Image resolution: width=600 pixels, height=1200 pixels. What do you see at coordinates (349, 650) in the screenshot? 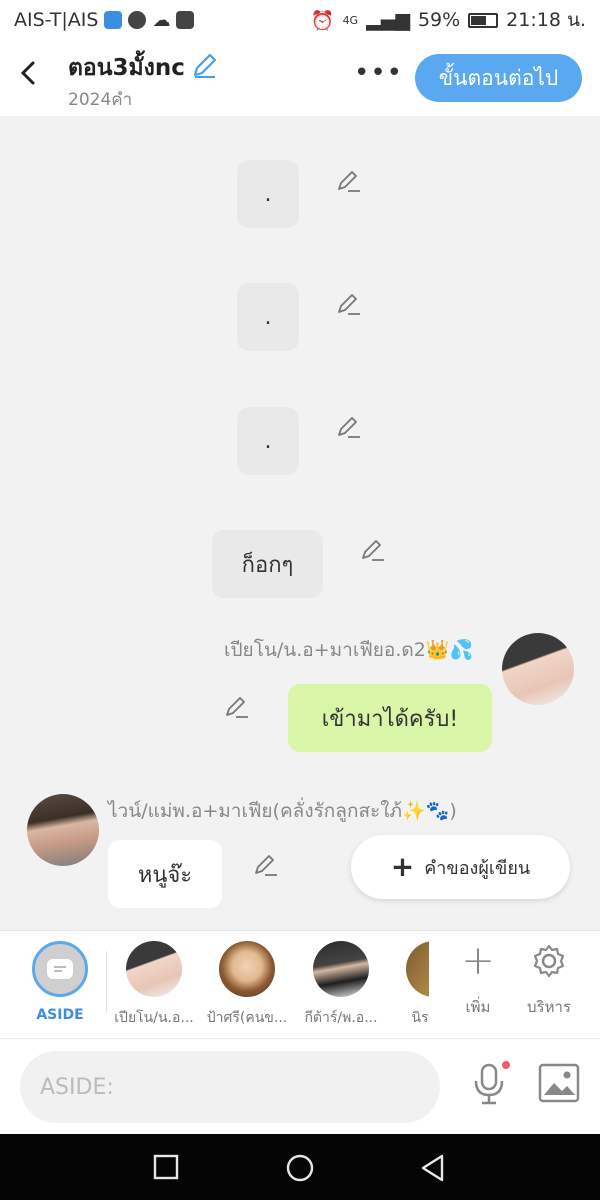
I see `character-name: เปียโน/น.อ+มาเฟียอ.ด2👑💦` at bounding box center [349, 650].